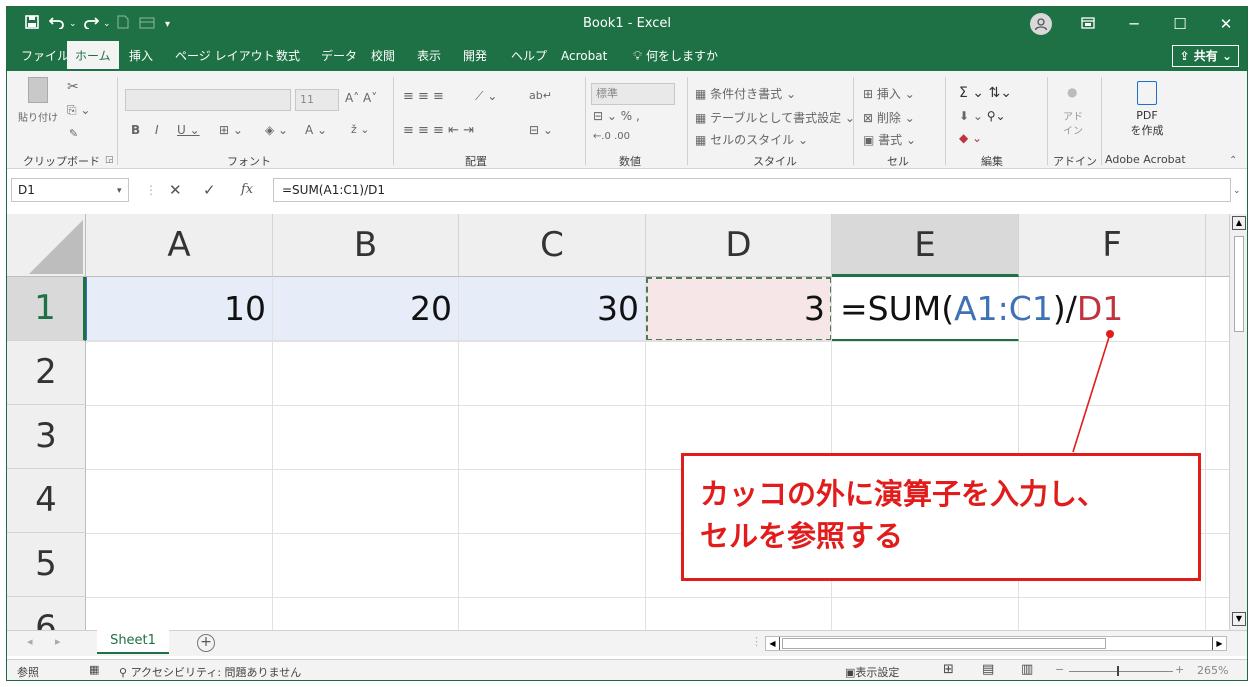  I want to click on tab-view: 表示, so click(429, 56).